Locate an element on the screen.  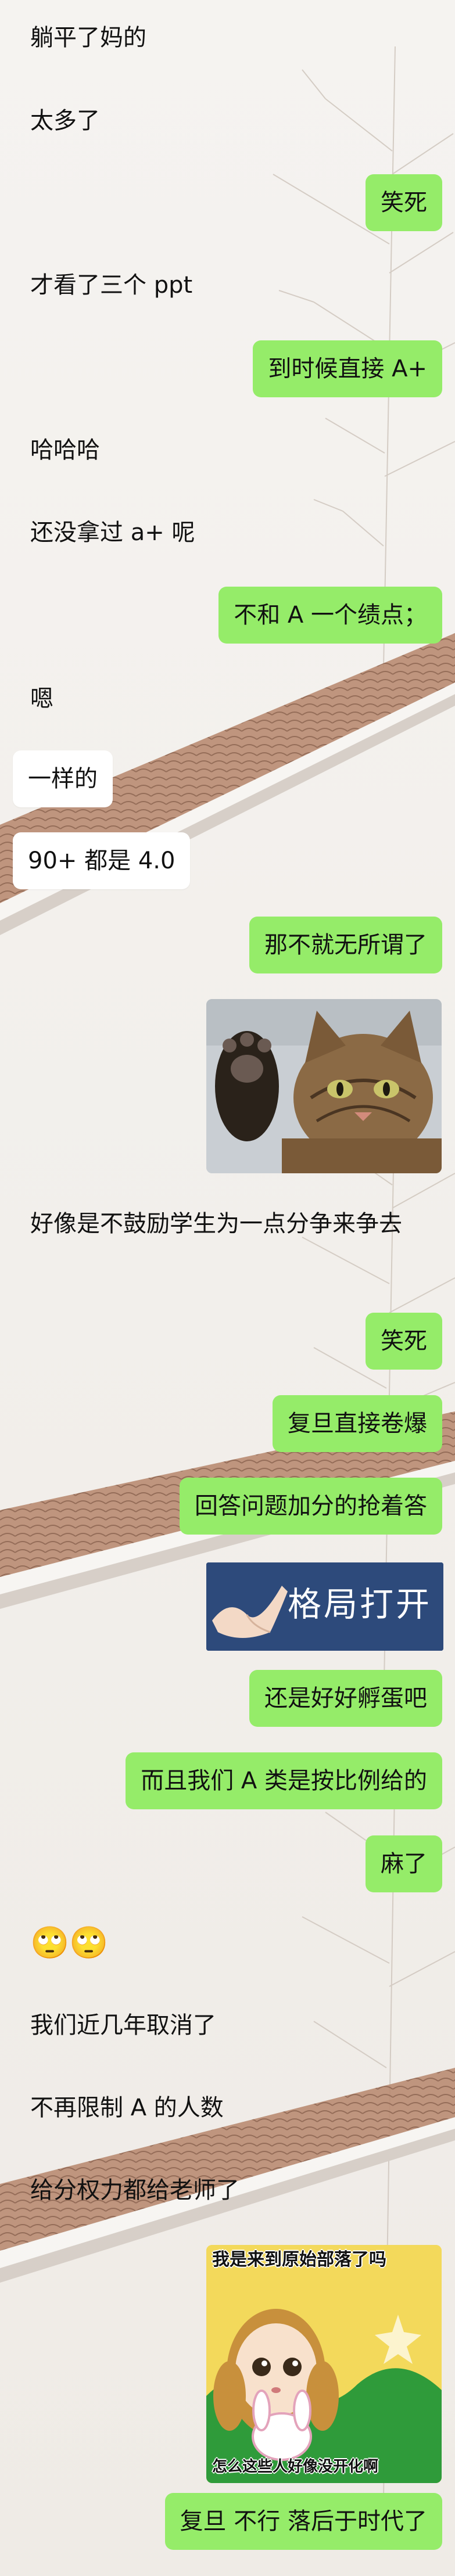
message-row: 麻了 is located at coordinates (404, 1864).